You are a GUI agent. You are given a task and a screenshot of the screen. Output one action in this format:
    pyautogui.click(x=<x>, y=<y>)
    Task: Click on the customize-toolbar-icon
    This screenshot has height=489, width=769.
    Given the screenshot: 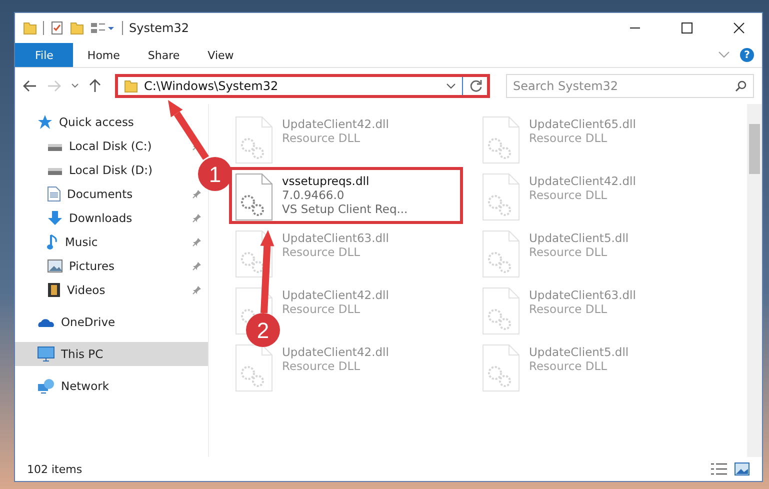 What is the action you would take?
    pyautogui.click(x=103, y=28)
    